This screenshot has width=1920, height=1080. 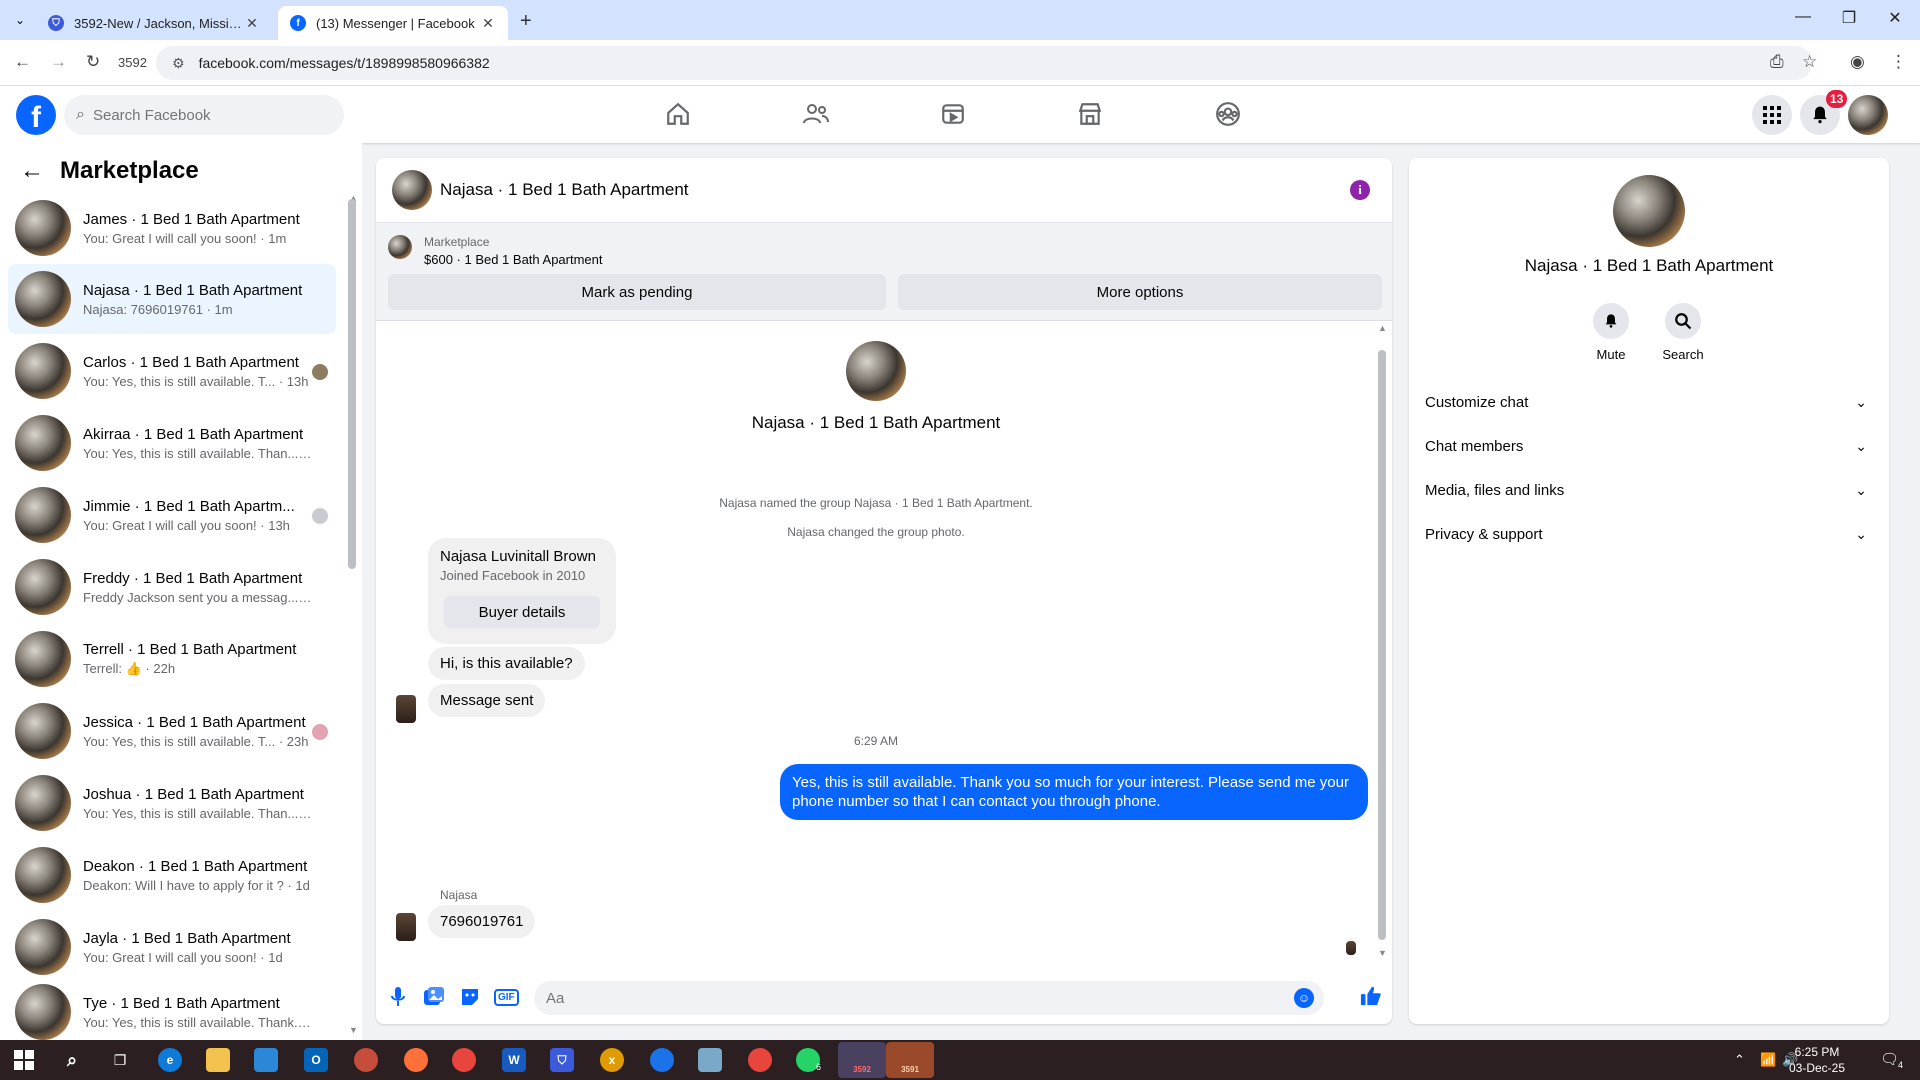 I want to click on app-icon: x, so click(x=612, y=1060).